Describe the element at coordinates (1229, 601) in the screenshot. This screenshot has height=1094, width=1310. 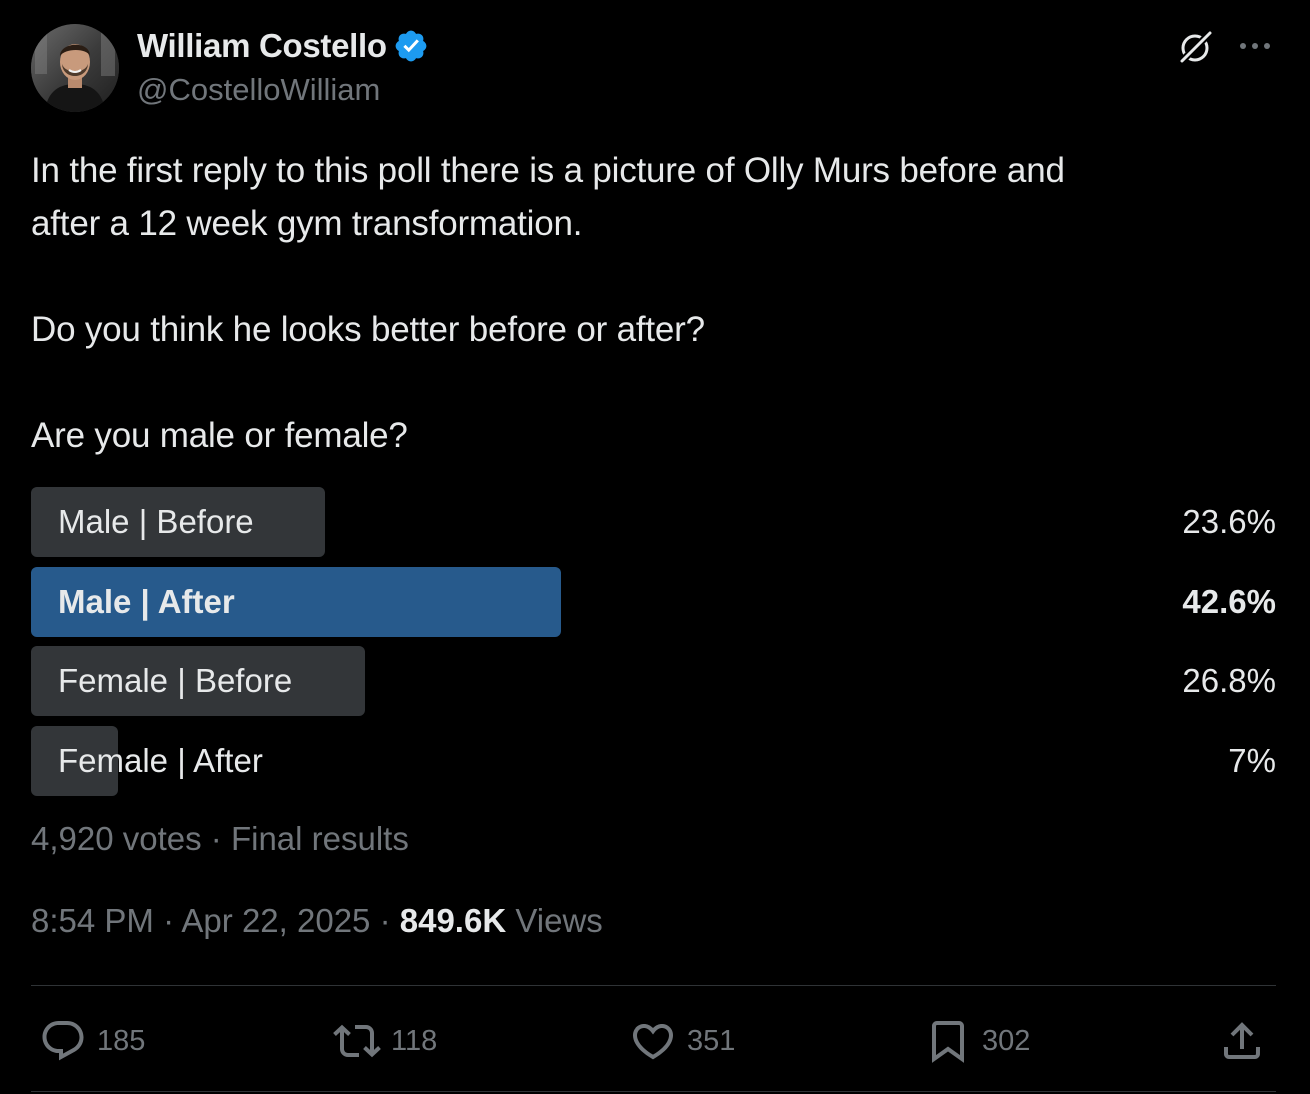
I see `poll-option-percent: 42.6%` at that location.